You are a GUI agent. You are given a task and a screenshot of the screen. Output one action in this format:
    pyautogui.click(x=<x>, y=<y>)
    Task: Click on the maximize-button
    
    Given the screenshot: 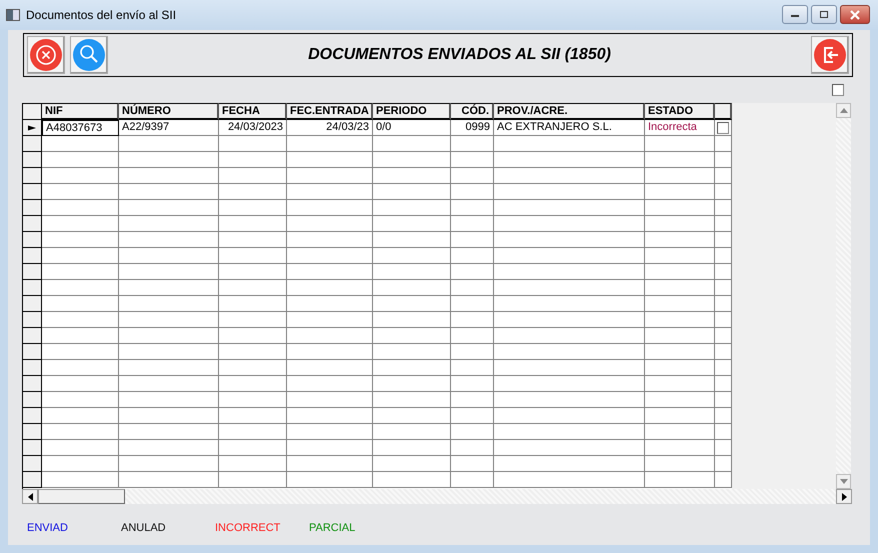 What is the action you would take?
    pyautogui.click(x=824, y=14)
    